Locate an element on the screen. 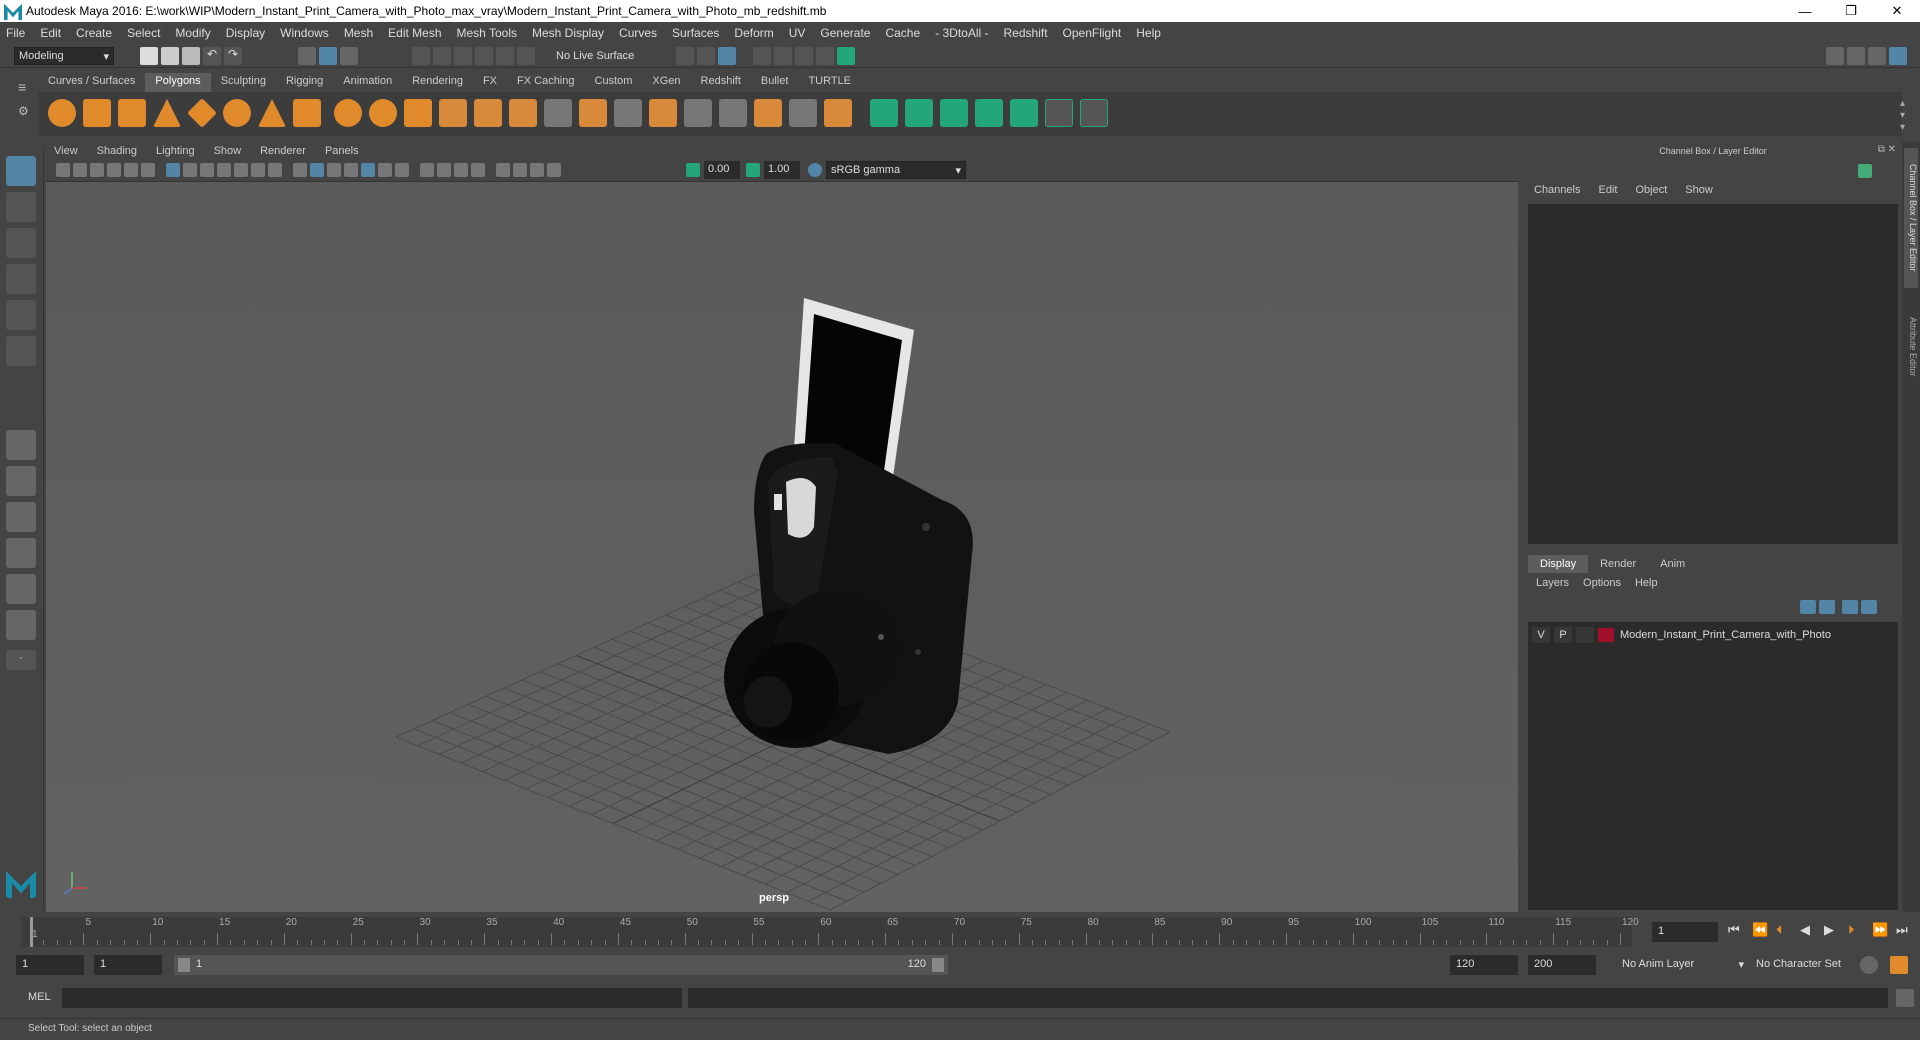 The image size is (1920, 1040). poly-cone-icon is located at coordinates (167, 113).